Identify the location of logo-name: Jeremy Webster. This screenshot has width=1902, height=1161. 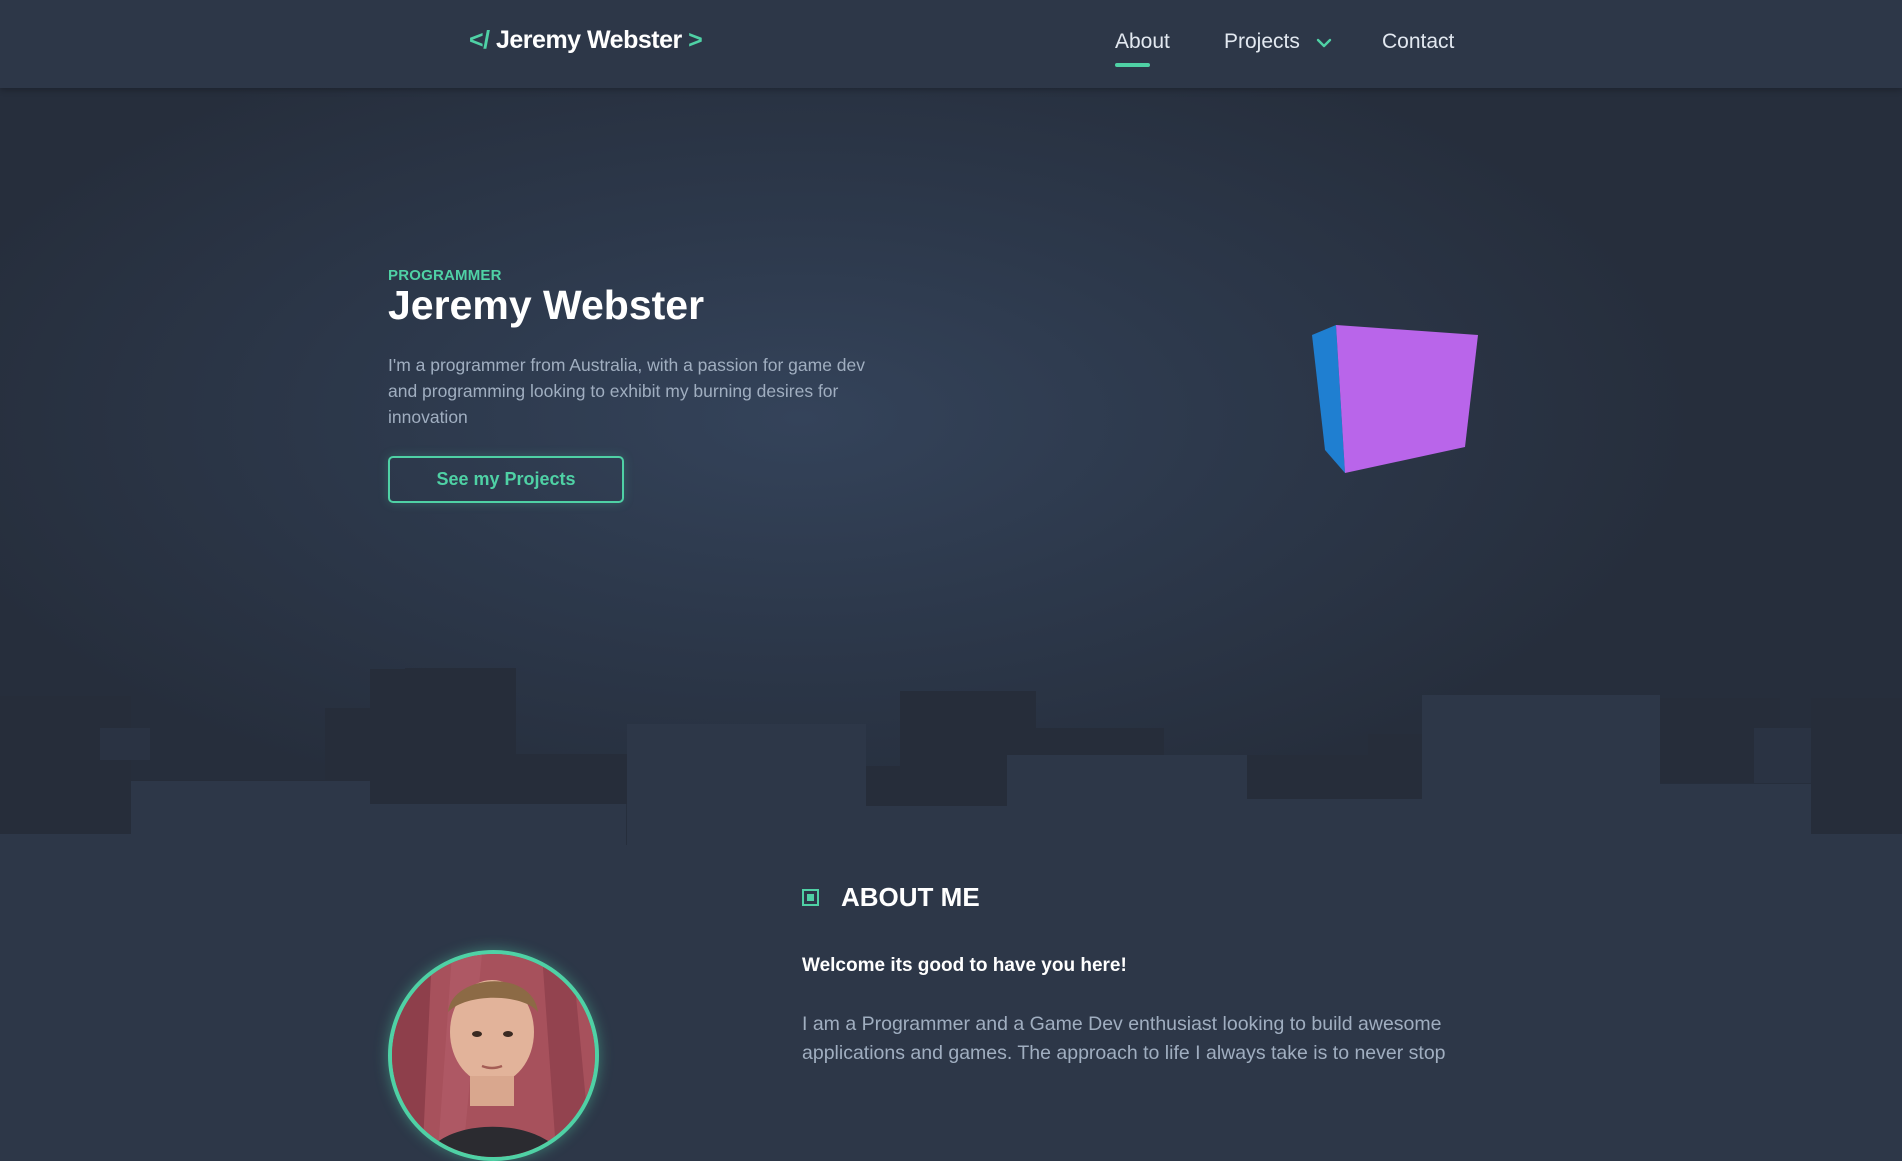
(589, 40).